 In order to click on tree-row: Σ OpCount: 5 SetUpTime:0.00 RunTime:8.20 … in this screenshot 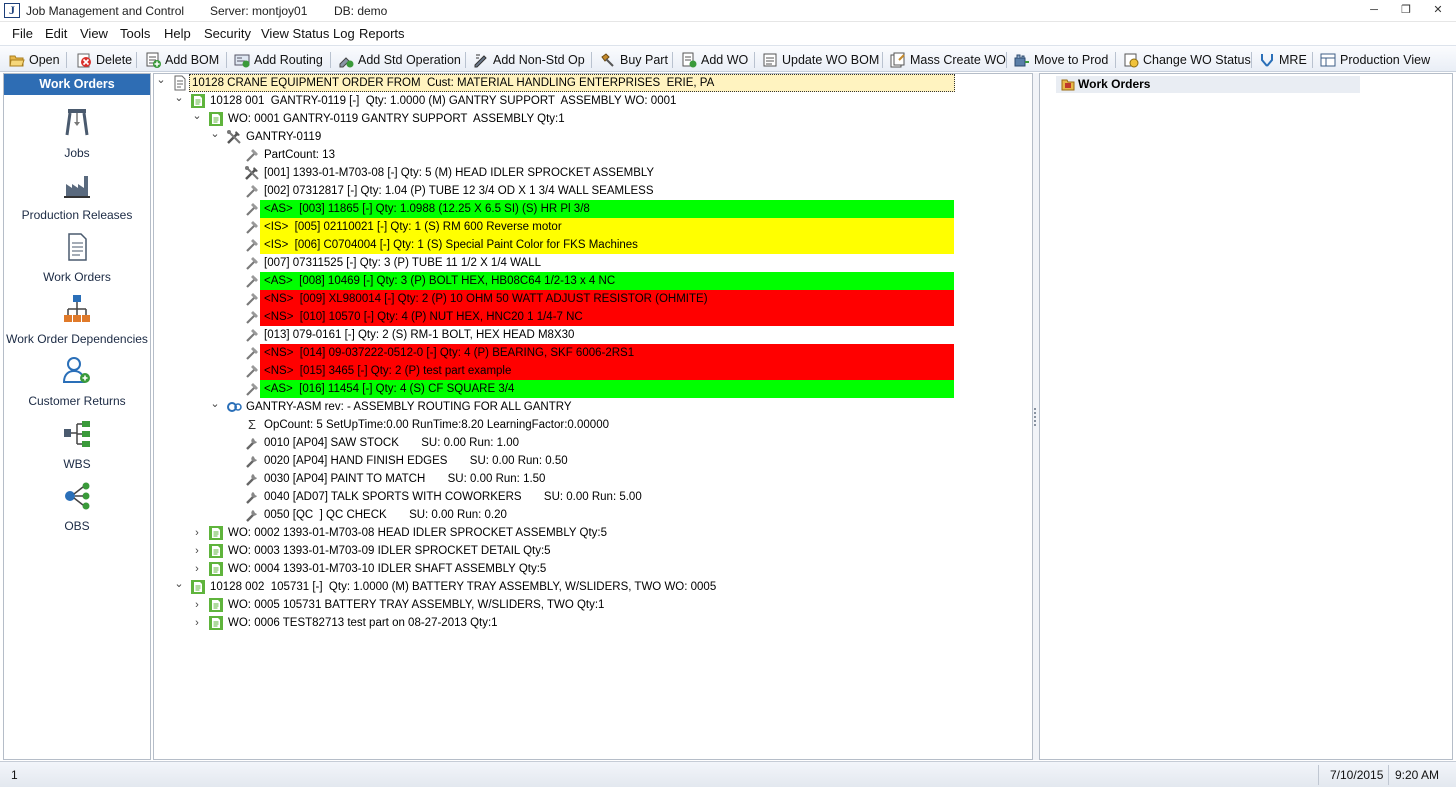, I will do `click(593, 425)`.